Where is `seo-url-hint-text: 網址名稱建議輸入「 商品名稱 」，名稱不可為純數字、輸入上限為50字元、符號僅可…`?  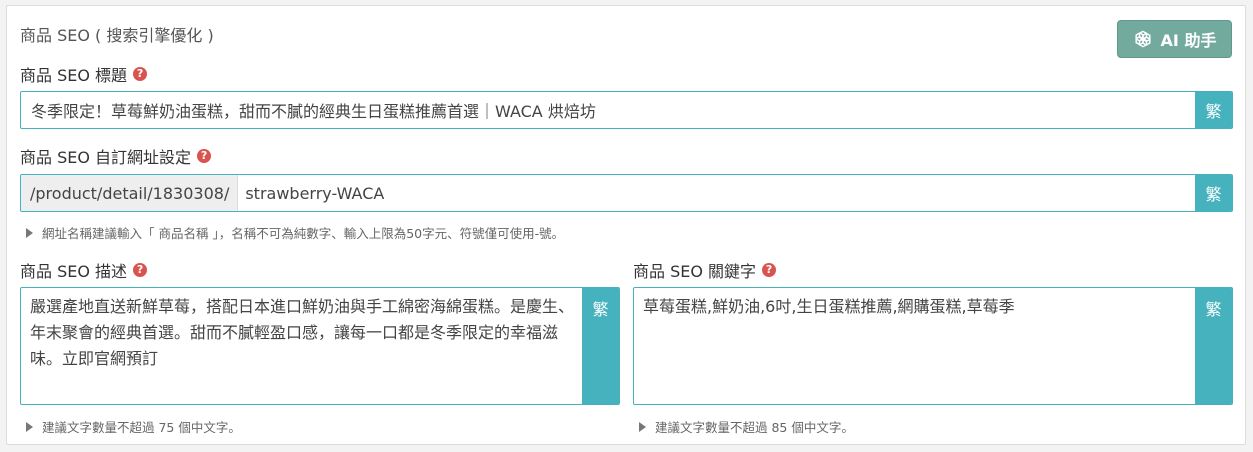
seo-url-hint-text: 網址名稱建議輸入「 商品名稱 」，名稱不可為純數字、輸入上限為50字元、符號僅可… is located at coordinates (303, 233).